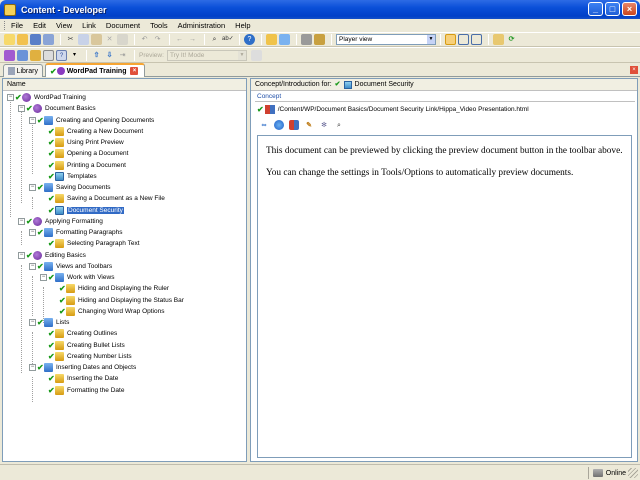 The height and width of the screenshot is (480, 640). Describe the element at coordinates (279, 125) in the screenshot. I see `web-link-icon` at that location.